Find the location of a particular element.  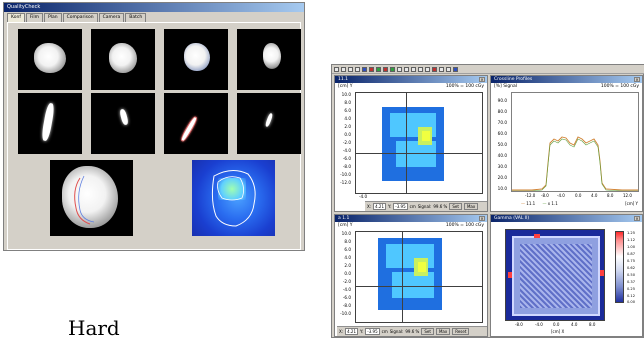

y-tick: -8.0 is located at coordinates (346, 166).